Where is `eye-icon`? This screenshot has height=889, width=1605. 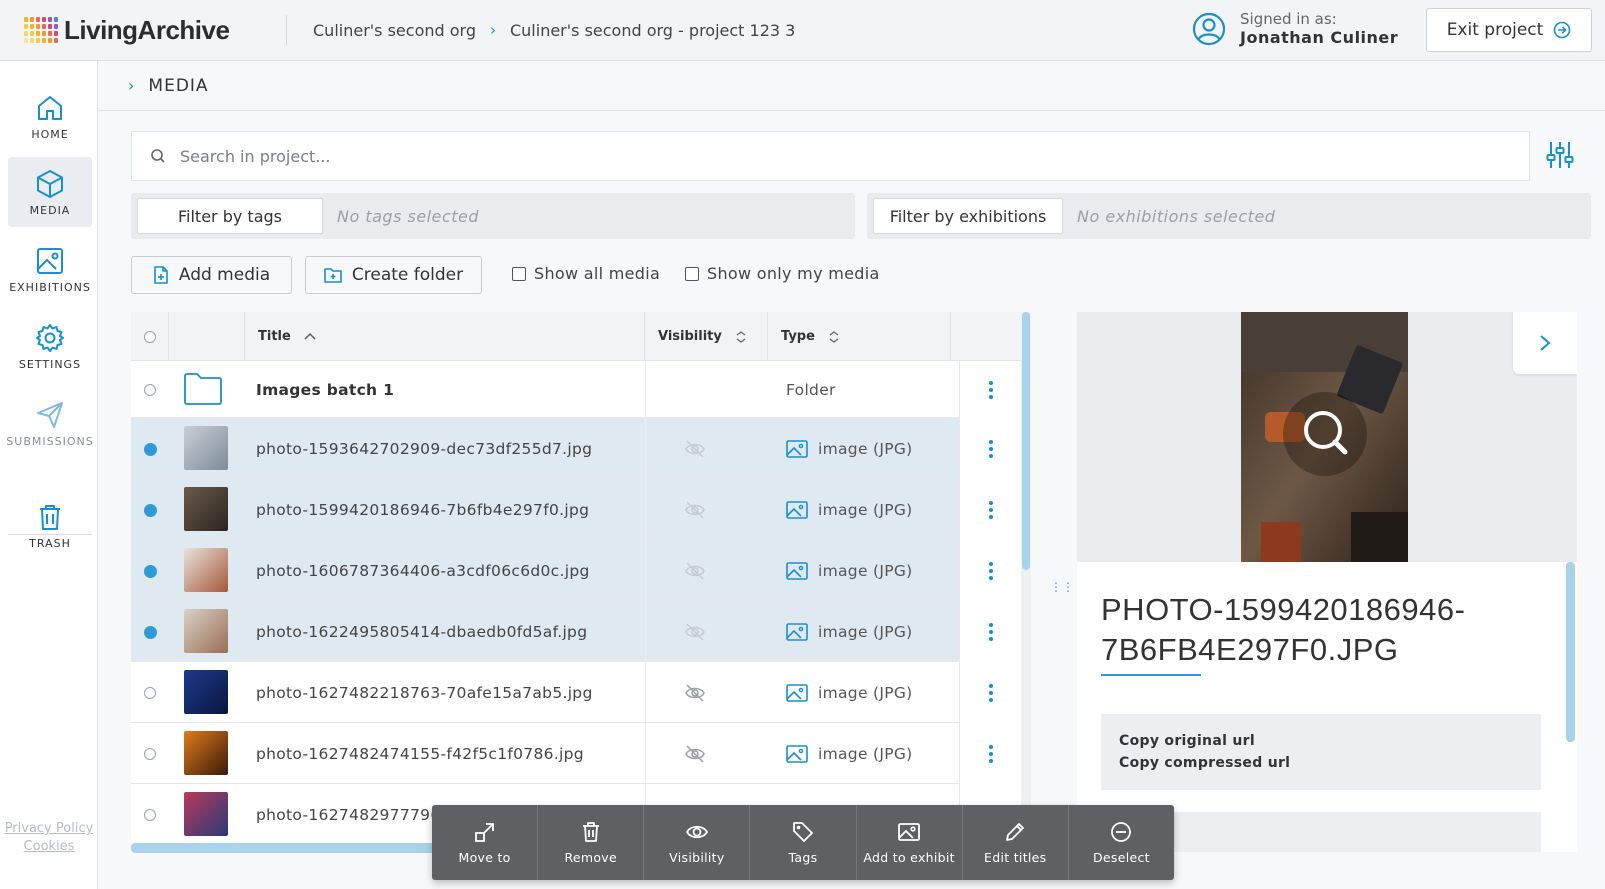 eye-icon is located at coordinates (696, 832).